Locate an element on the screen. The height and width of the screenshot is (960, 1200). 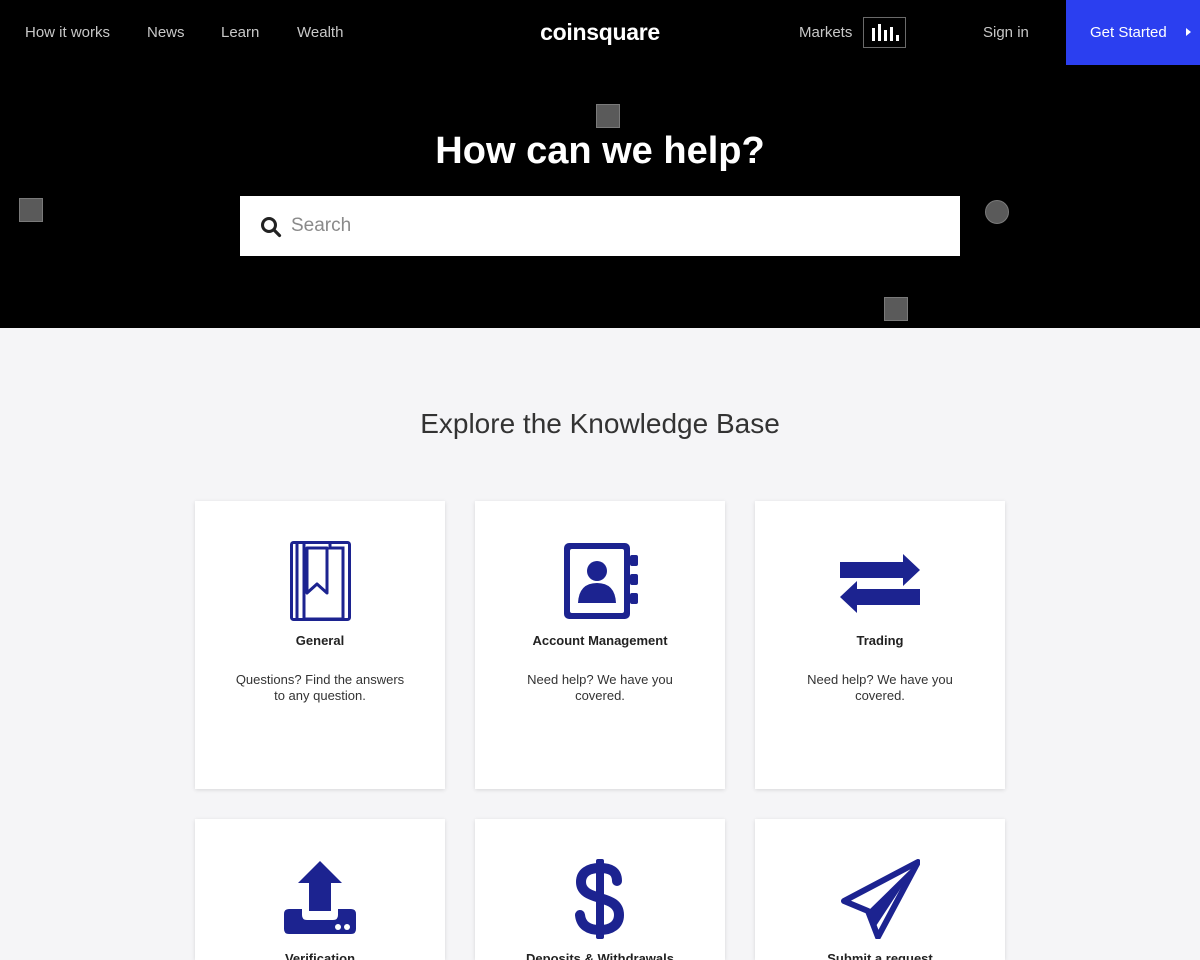
get-started-label: Get Started is located at coordinates (1128, 32).